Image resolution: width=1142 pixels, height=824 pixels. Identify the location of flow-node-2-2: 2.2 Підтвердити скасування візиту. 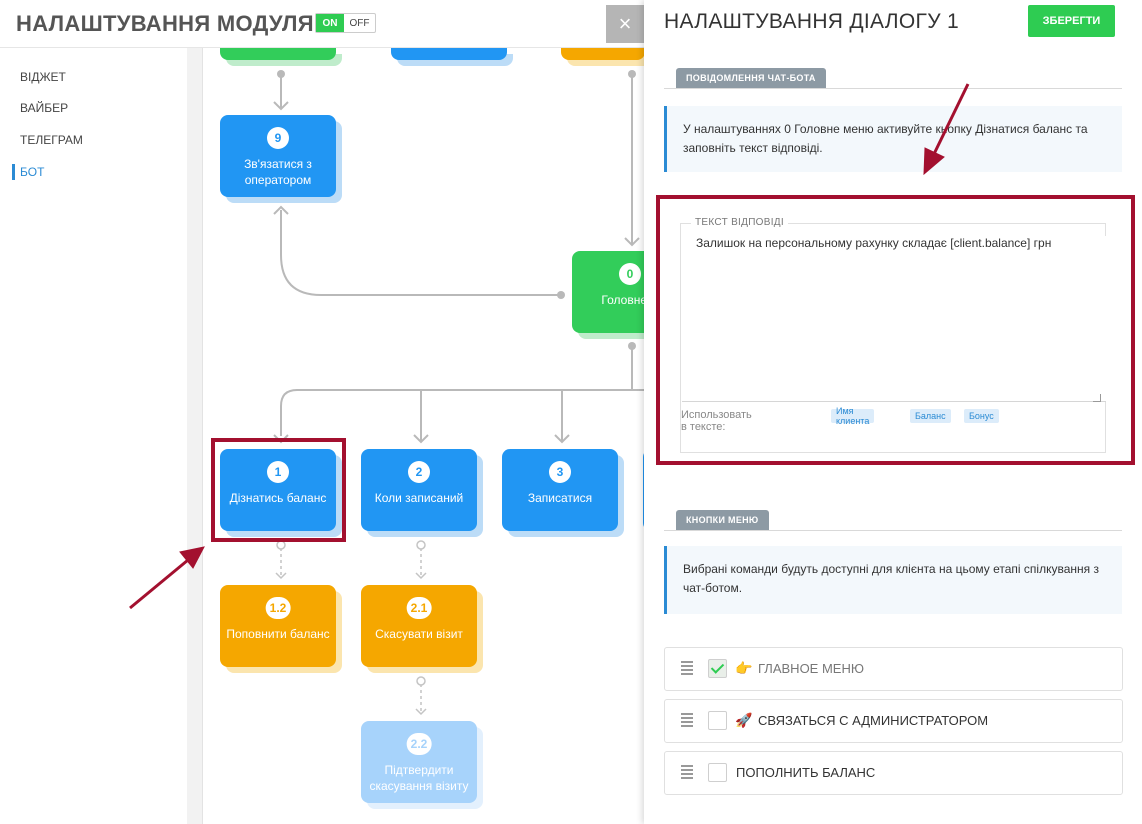
(419, 762).